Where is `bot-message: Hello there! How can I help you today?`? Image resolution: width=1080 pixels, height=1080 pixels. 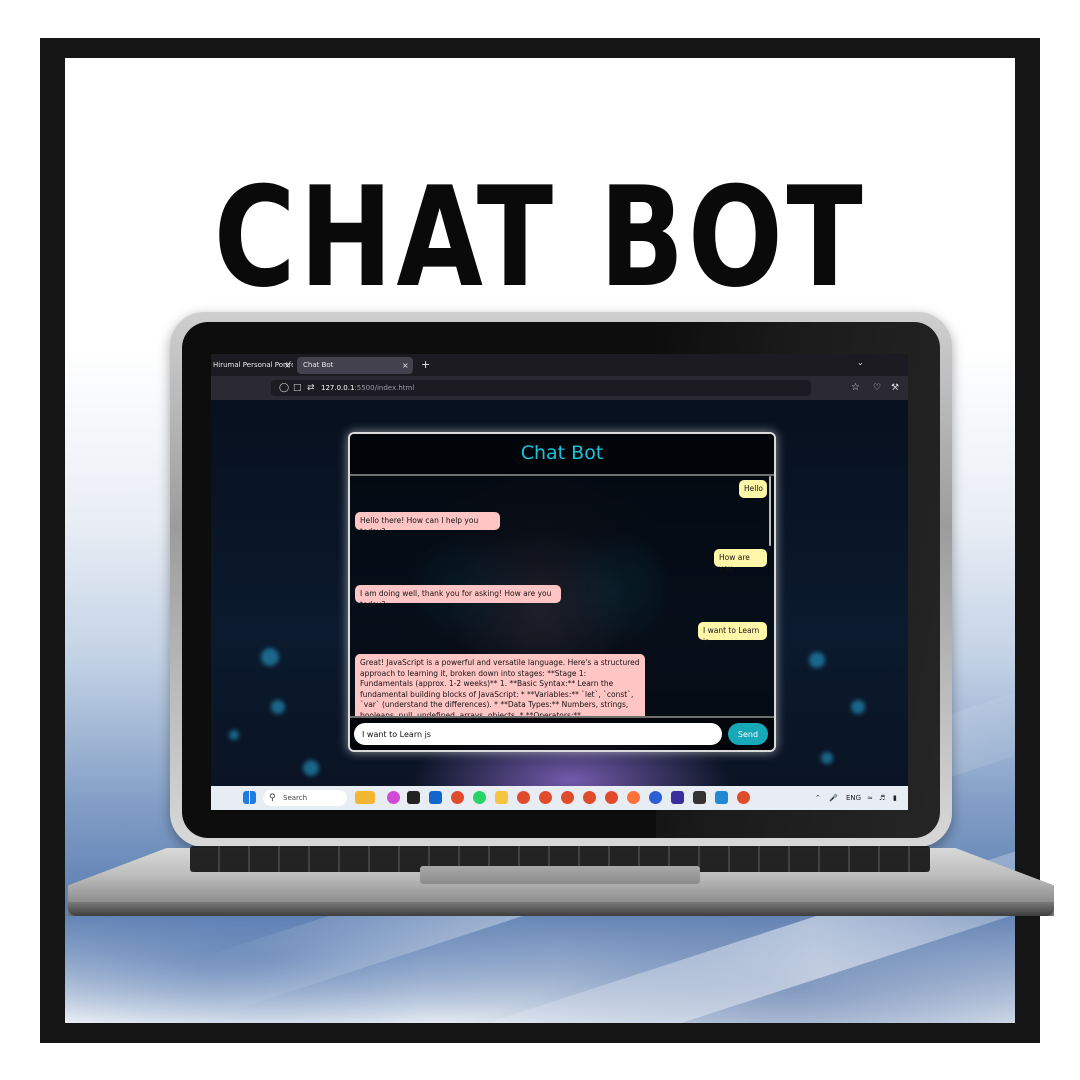
bot-message: Hello there! How can I help you today? is located at coordinates (427, 524).